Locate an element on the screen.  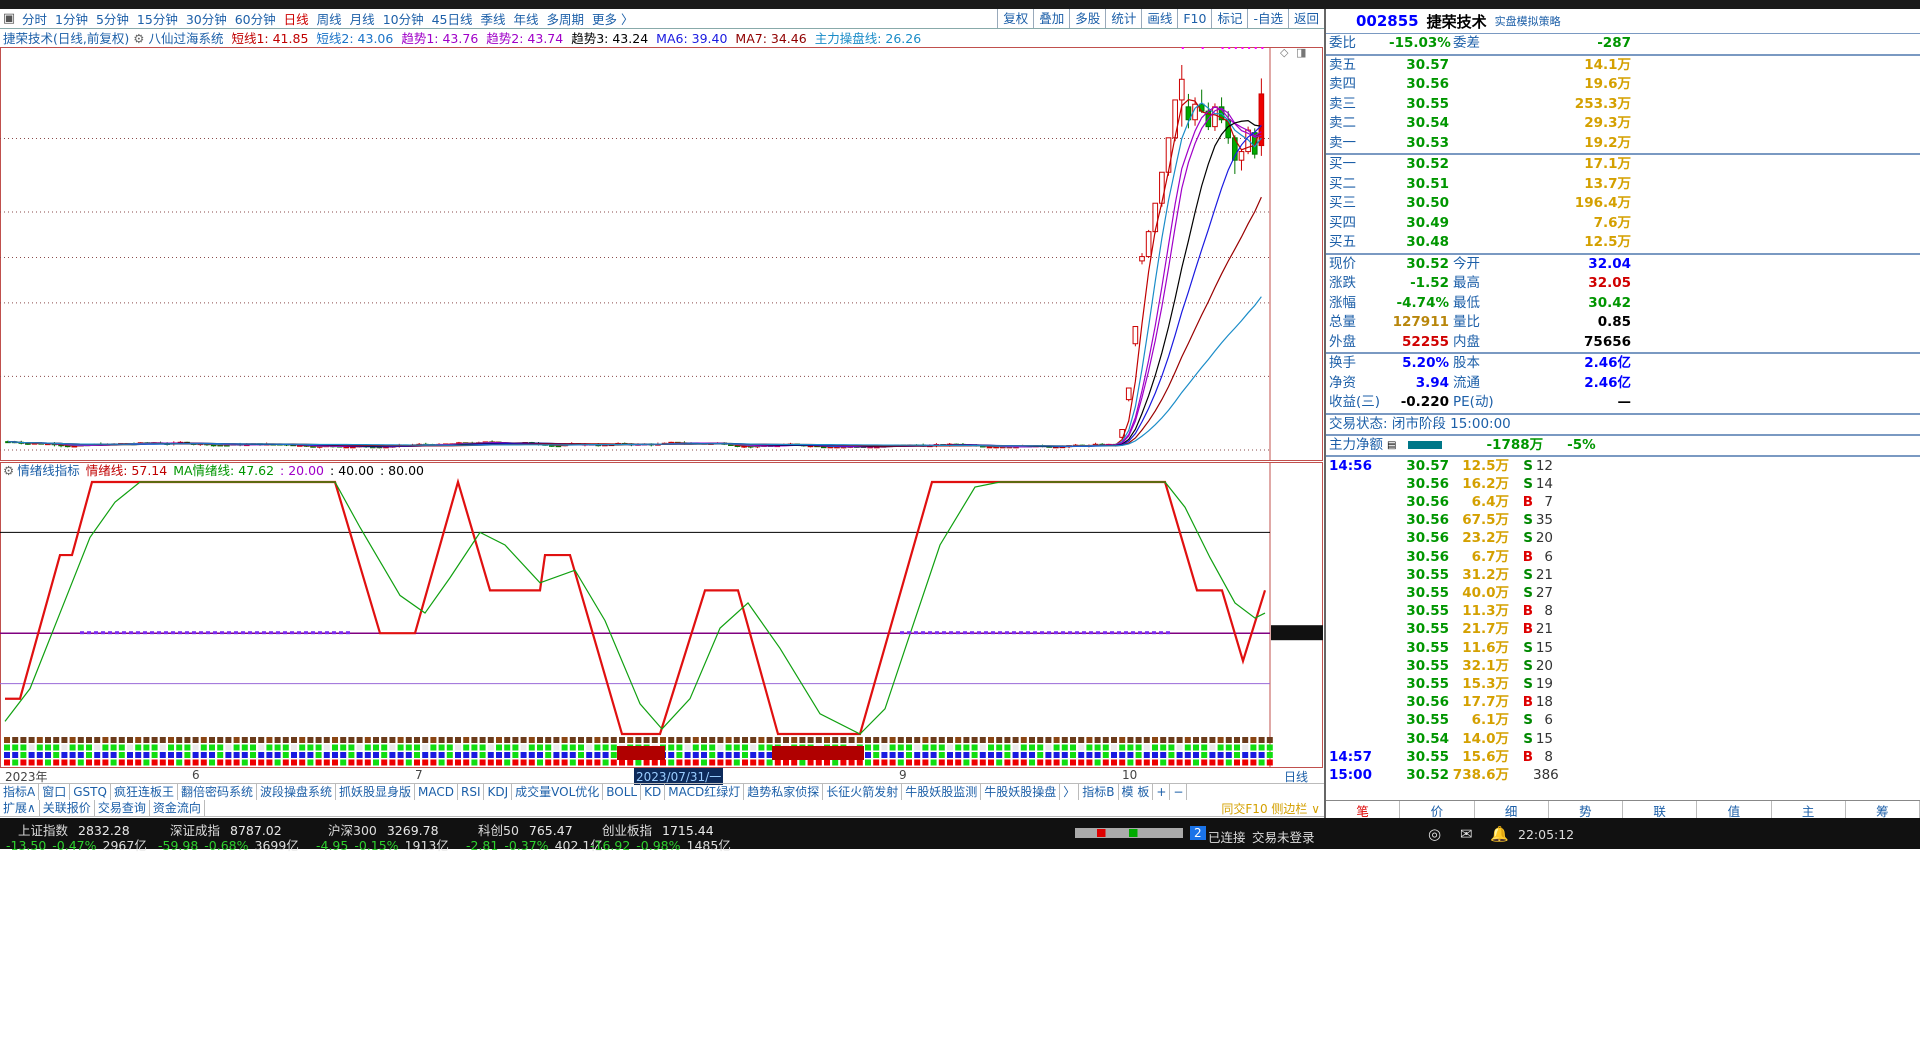
refresh-icon: ◎ is located at coordinates (1434, 834).